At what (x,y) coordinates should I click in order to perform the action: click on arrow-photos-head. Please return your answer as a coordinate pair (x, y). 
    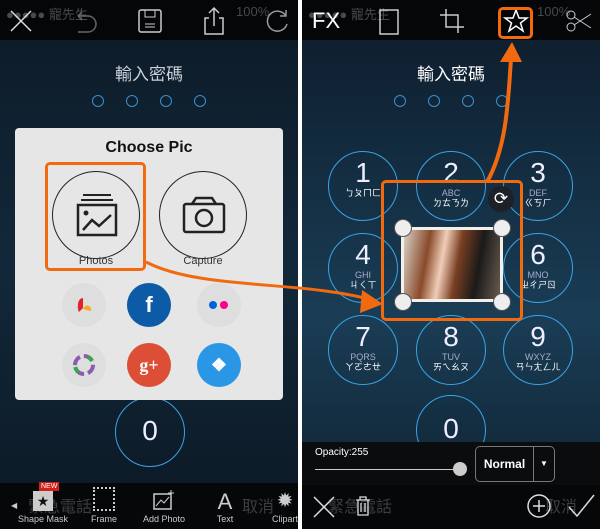
    Looking at the image, I should click on (371, 301).